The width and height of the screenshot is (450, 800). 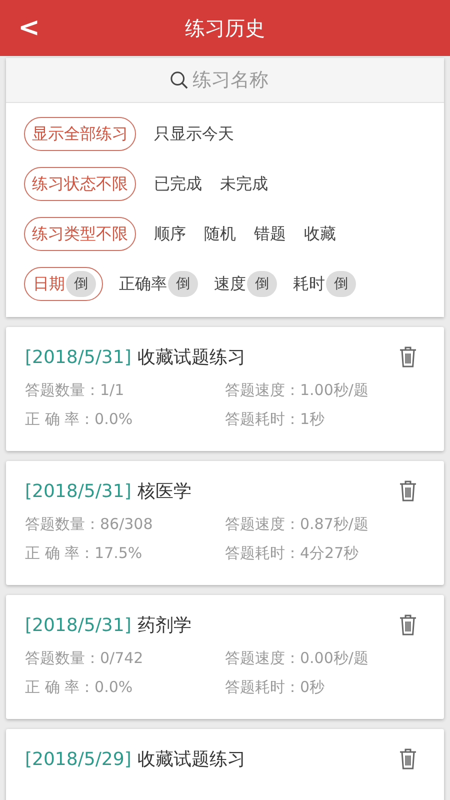 What do you see at coordinates (29, 28) in the screenshot?
I see `back-button: <` at bounding box center [29, 28].